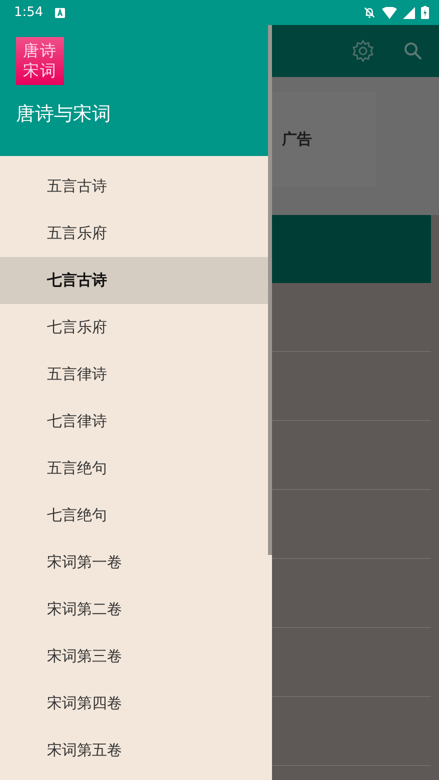  Describe the element at coordinates (64, 114) in the screenshot. I see `drawer-title: 唐诗与宋词` at that location.